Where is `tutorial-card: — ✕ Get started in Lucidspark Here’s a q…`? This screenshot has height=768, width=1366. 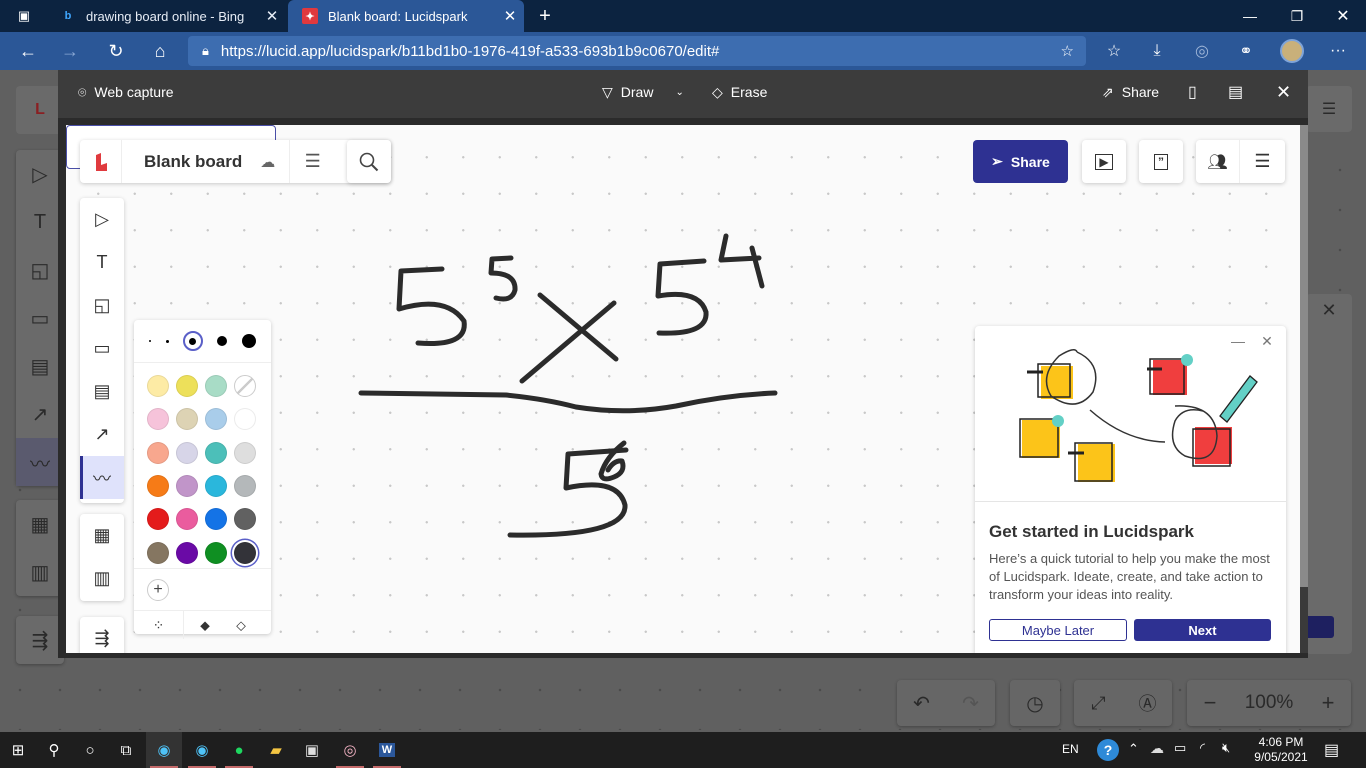 tutorial-card: — ✕ Get started in Lucidspark Here’s a q… is located at coordinates (1130, 489).